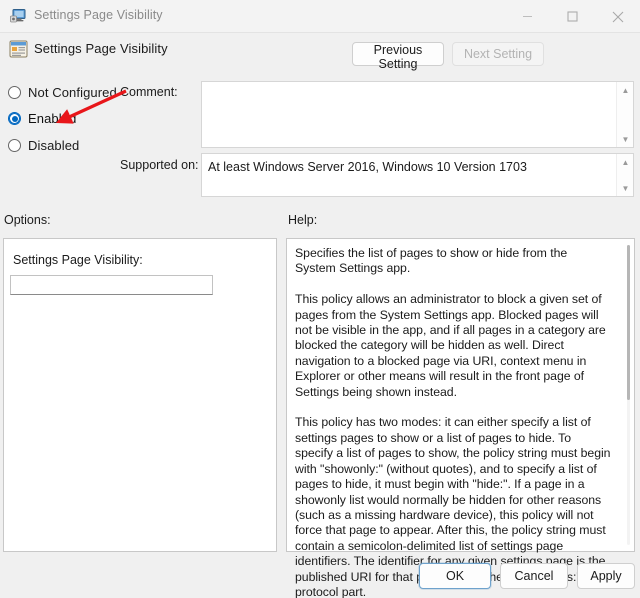  What do you see at coordinates (606, 576) in the screenshot?
I see `apply-button: Apply` at bounding box center [606, 576].